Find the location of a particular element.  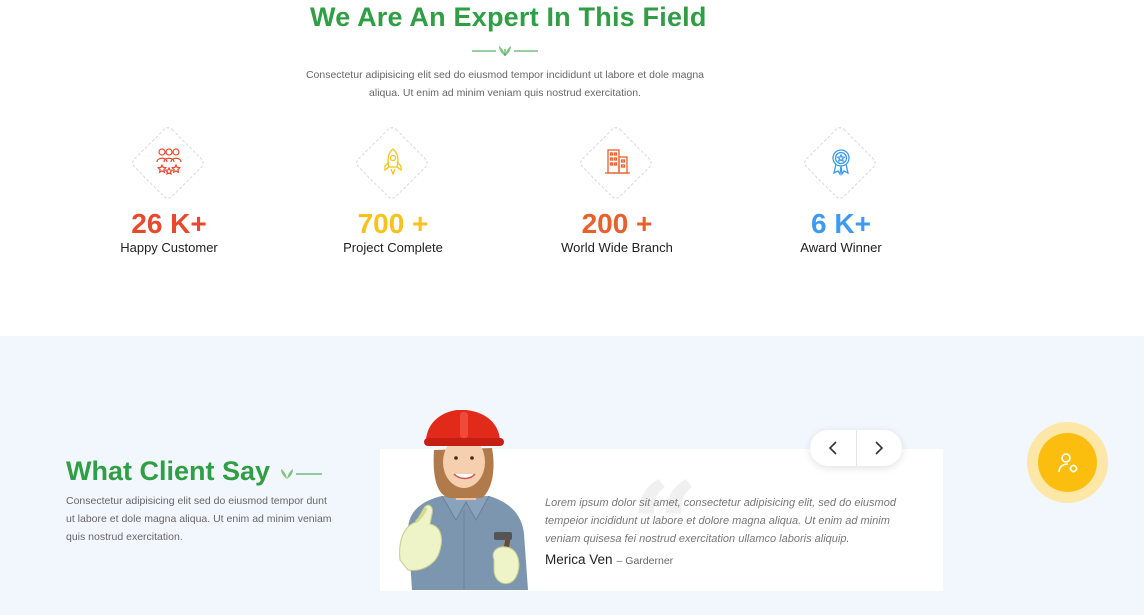

client-photo is located at coordinates (463, 500).